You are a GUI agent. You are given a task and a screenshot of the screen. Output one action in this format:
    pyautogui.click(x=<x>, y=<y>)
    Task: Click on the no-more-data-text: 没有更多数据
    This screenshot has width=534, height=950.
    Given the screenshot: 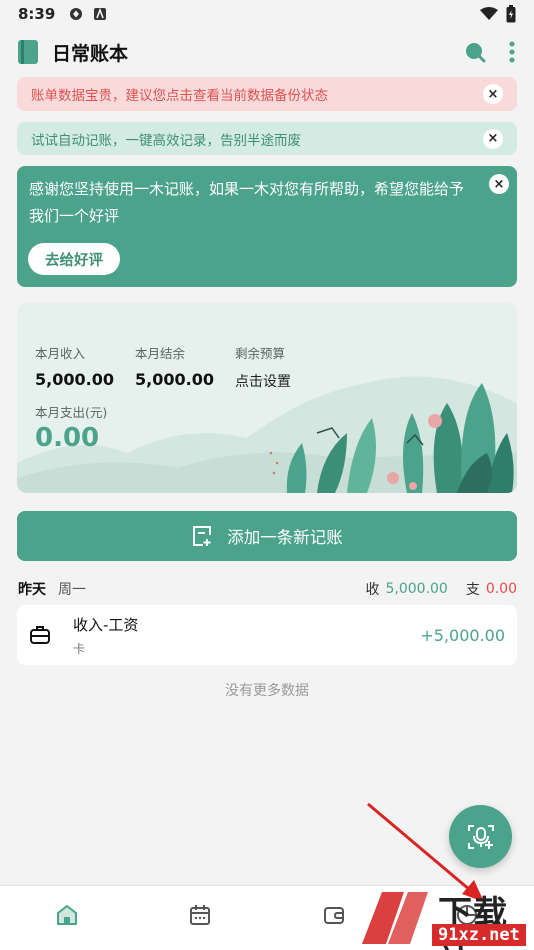 What is the action you would take?
    pyautogui.click(x=267, y=691)
    